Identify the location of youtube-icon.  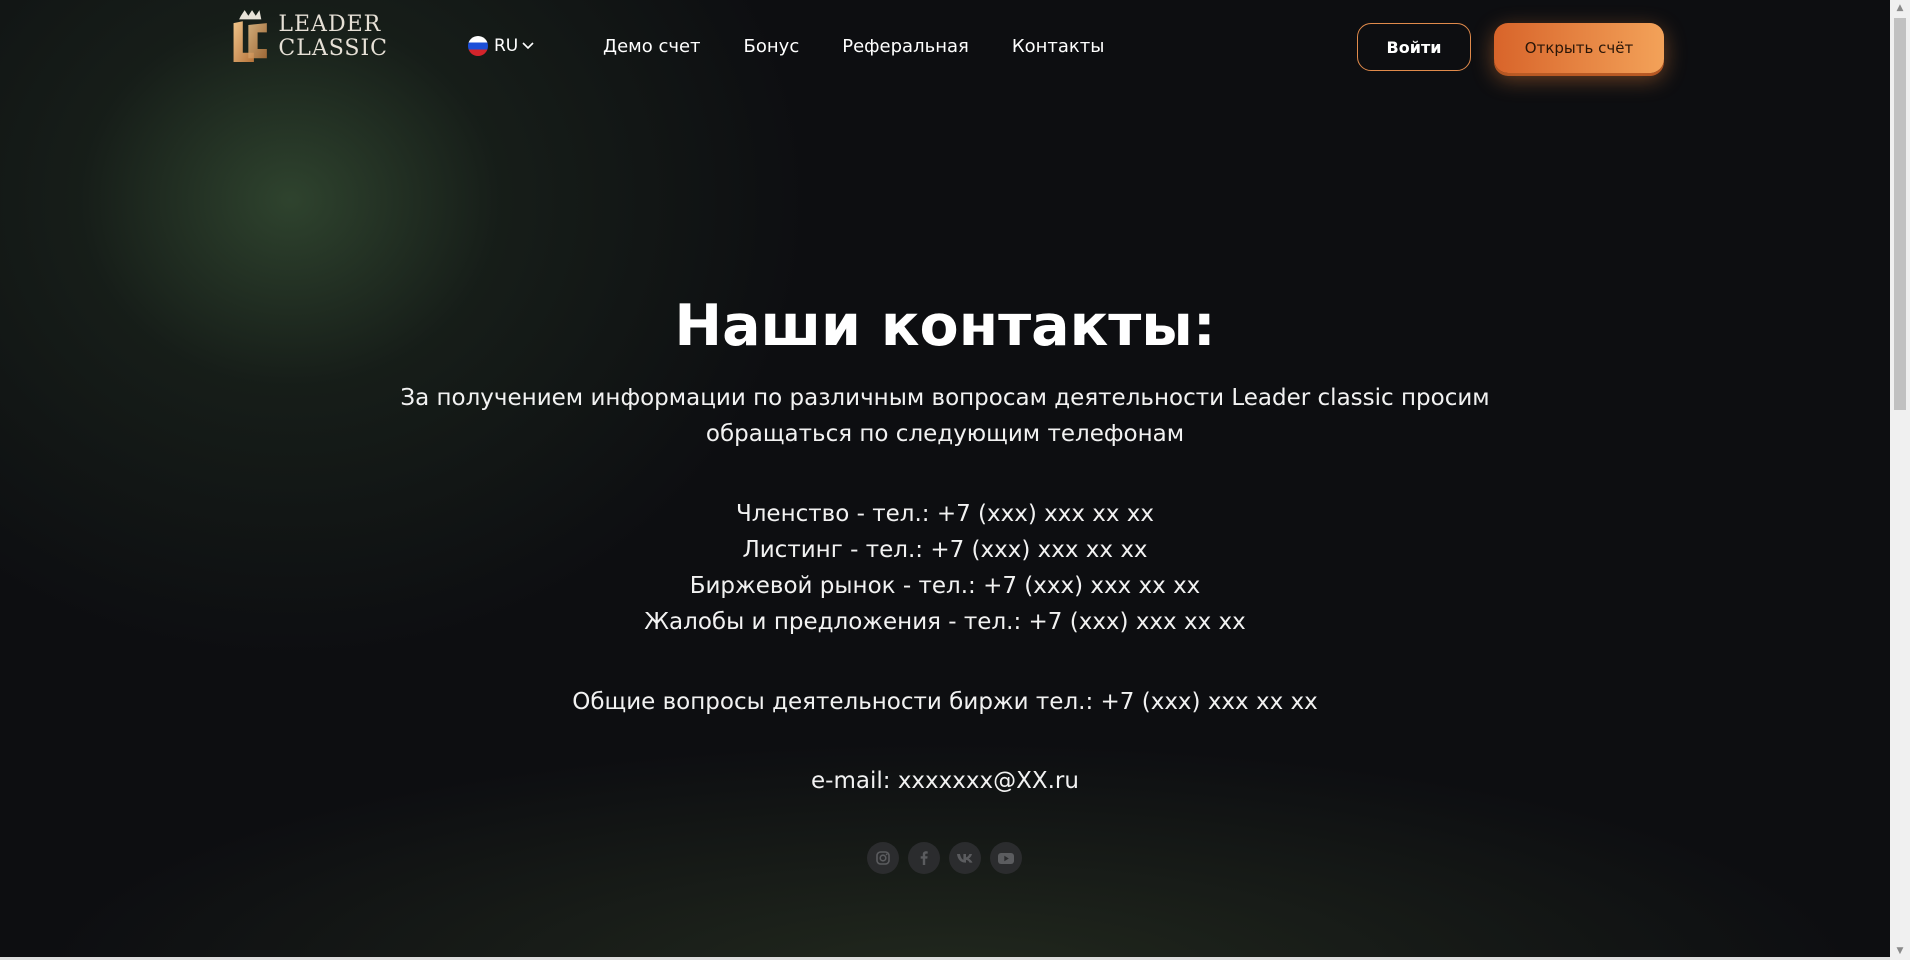
(1006, 858).